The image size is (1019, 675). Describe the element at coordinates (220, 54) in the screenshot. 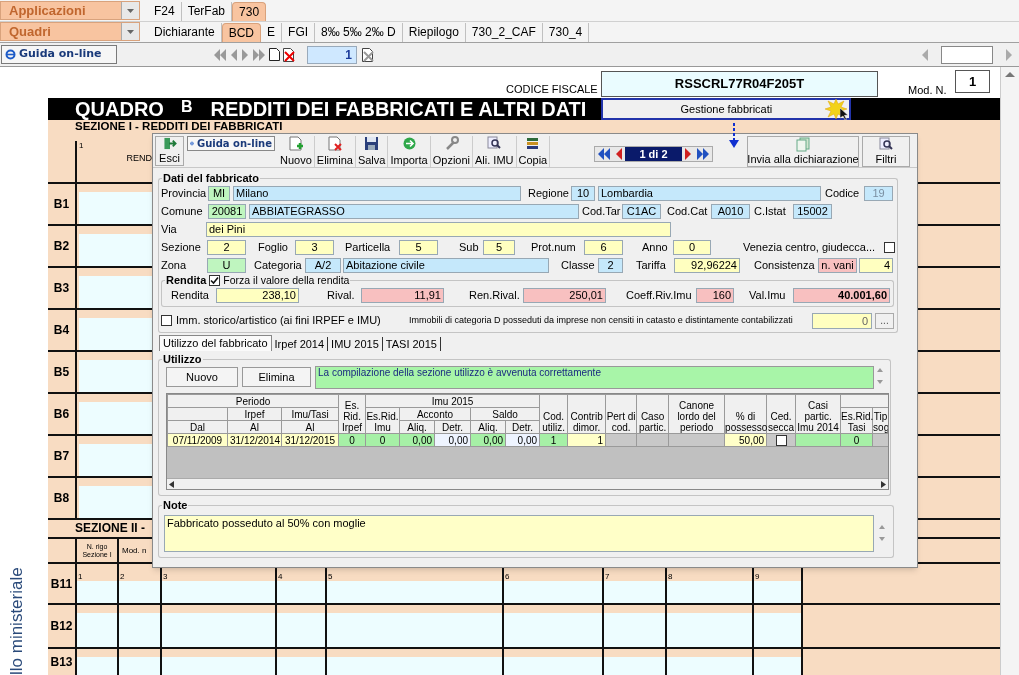

I see `first-page-icon` at that location.